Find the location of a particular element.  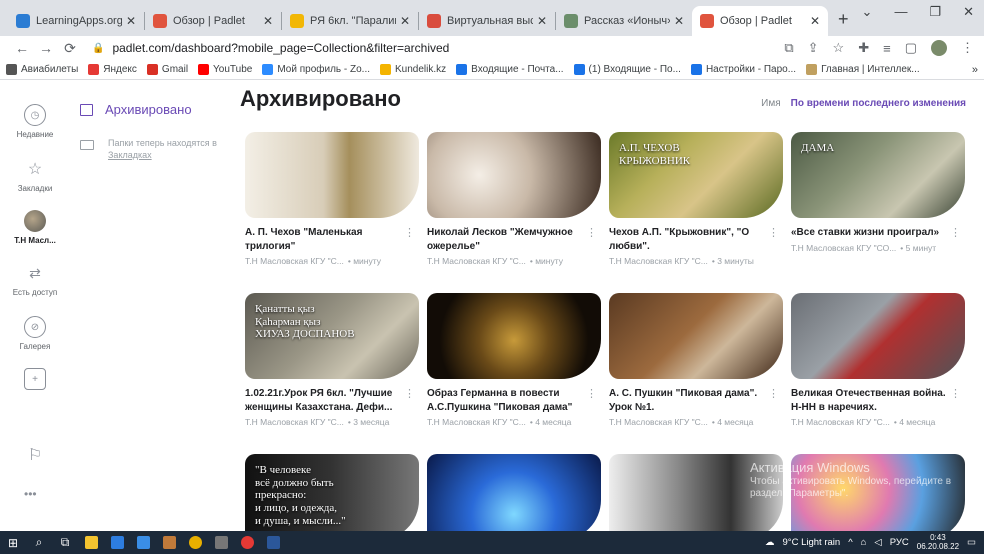

network-icon: ⌂ is located at coordinates (864, 542).